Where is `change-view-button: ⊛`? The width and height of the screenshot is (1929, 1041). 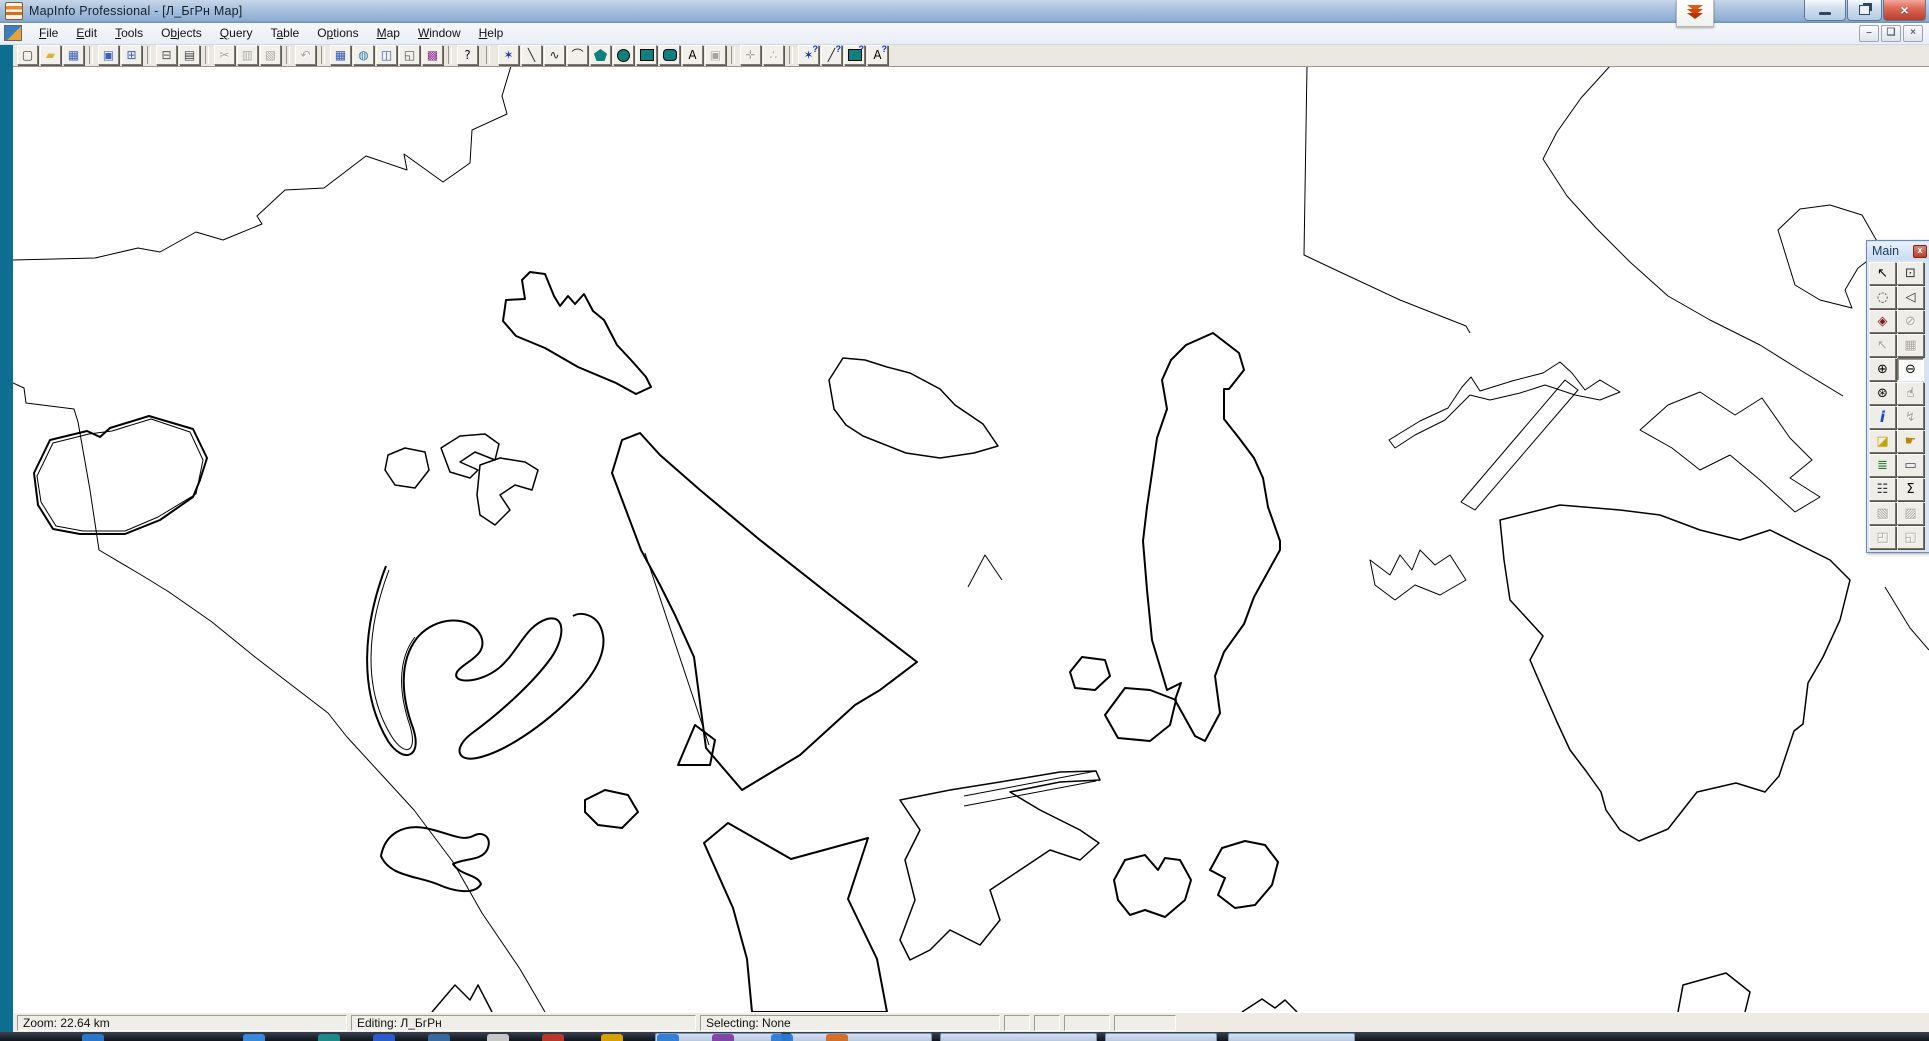 change-view-button: ⊛ is located at coordinates (1882, 393).